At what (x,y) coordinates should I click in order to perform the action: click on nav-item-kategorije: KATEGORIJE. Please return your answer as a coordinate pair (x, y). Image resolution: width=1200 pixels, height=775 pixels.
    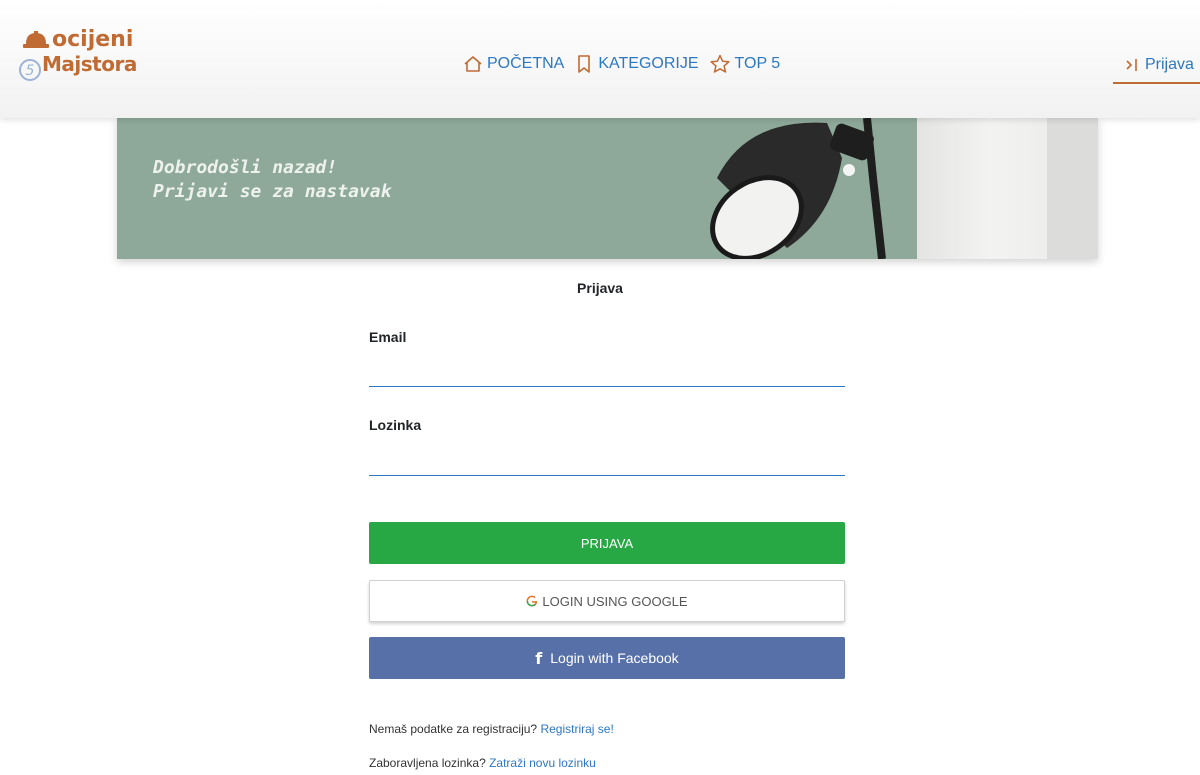
    Looking at the image, I should click on (636, 64).